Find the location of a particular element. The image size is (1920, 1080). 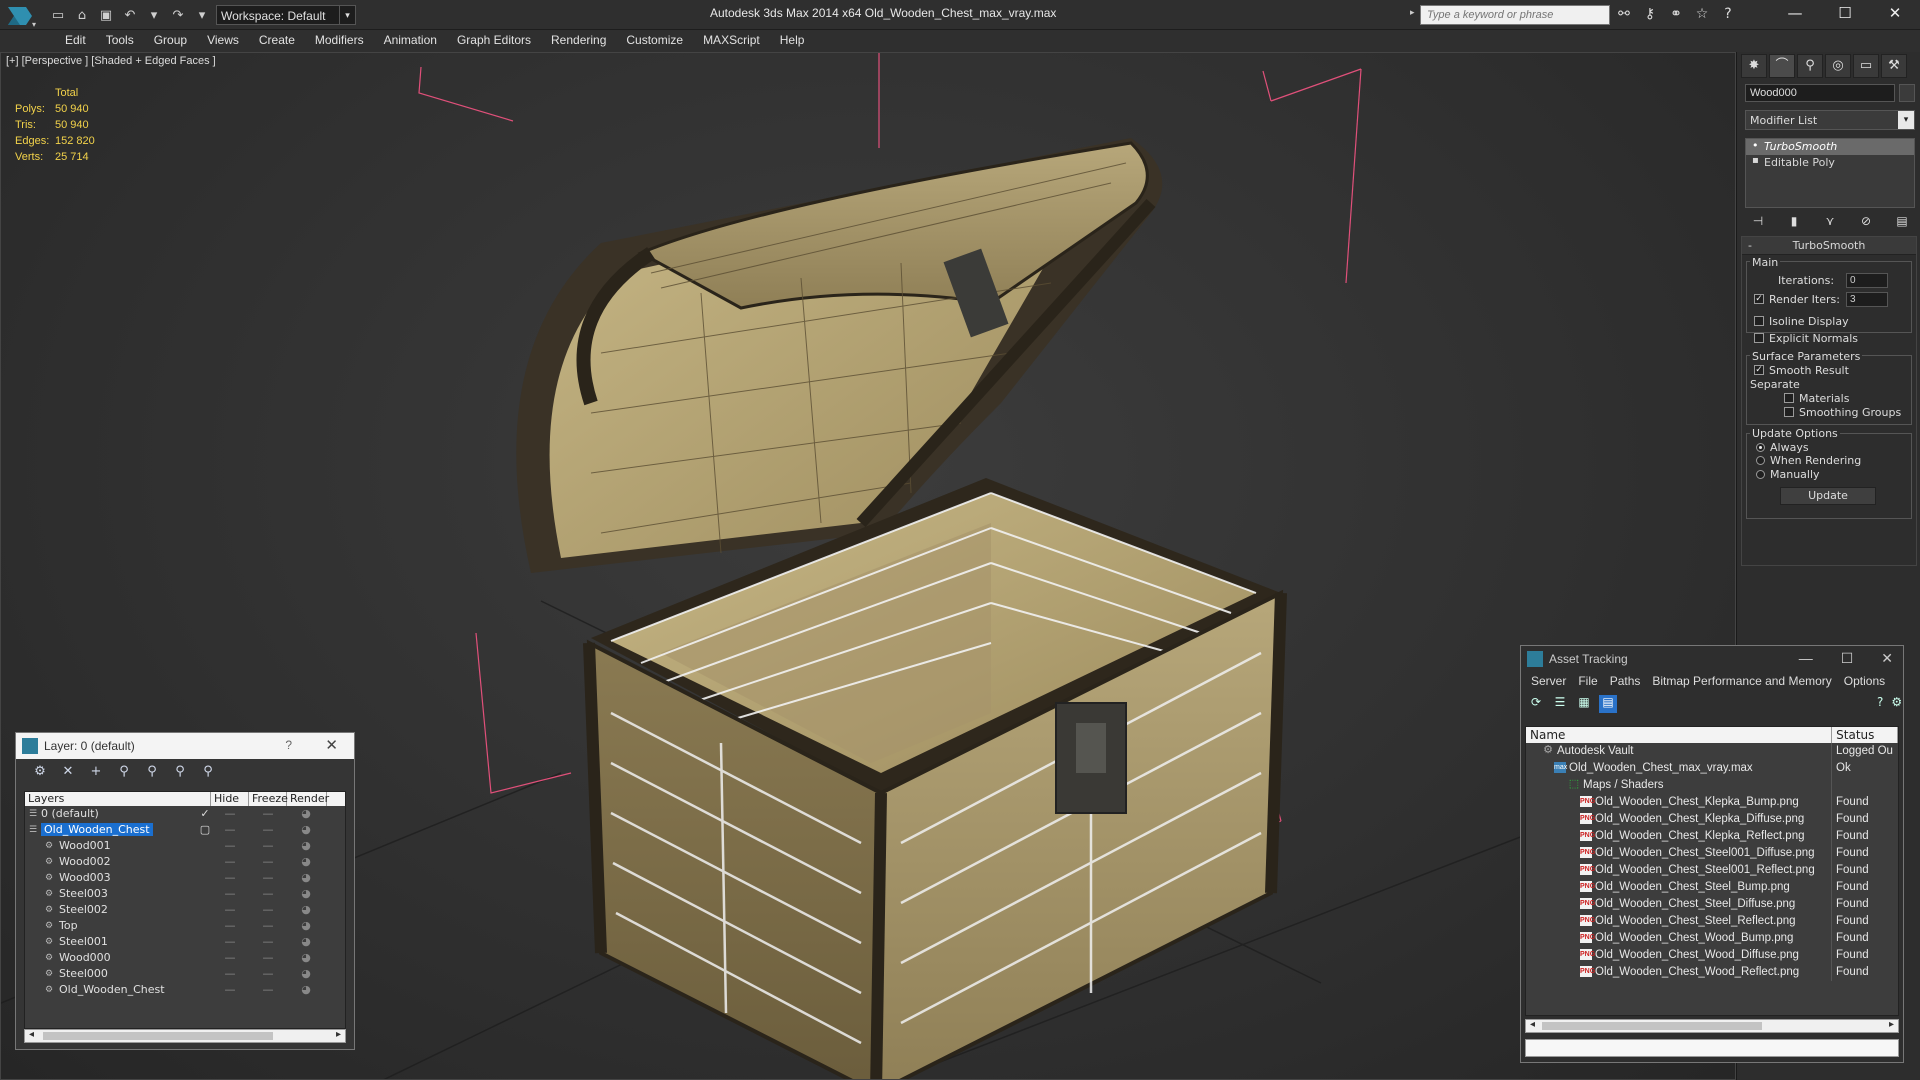

binoculars-icon: ⚯ is located at coordinates (1624, 15).